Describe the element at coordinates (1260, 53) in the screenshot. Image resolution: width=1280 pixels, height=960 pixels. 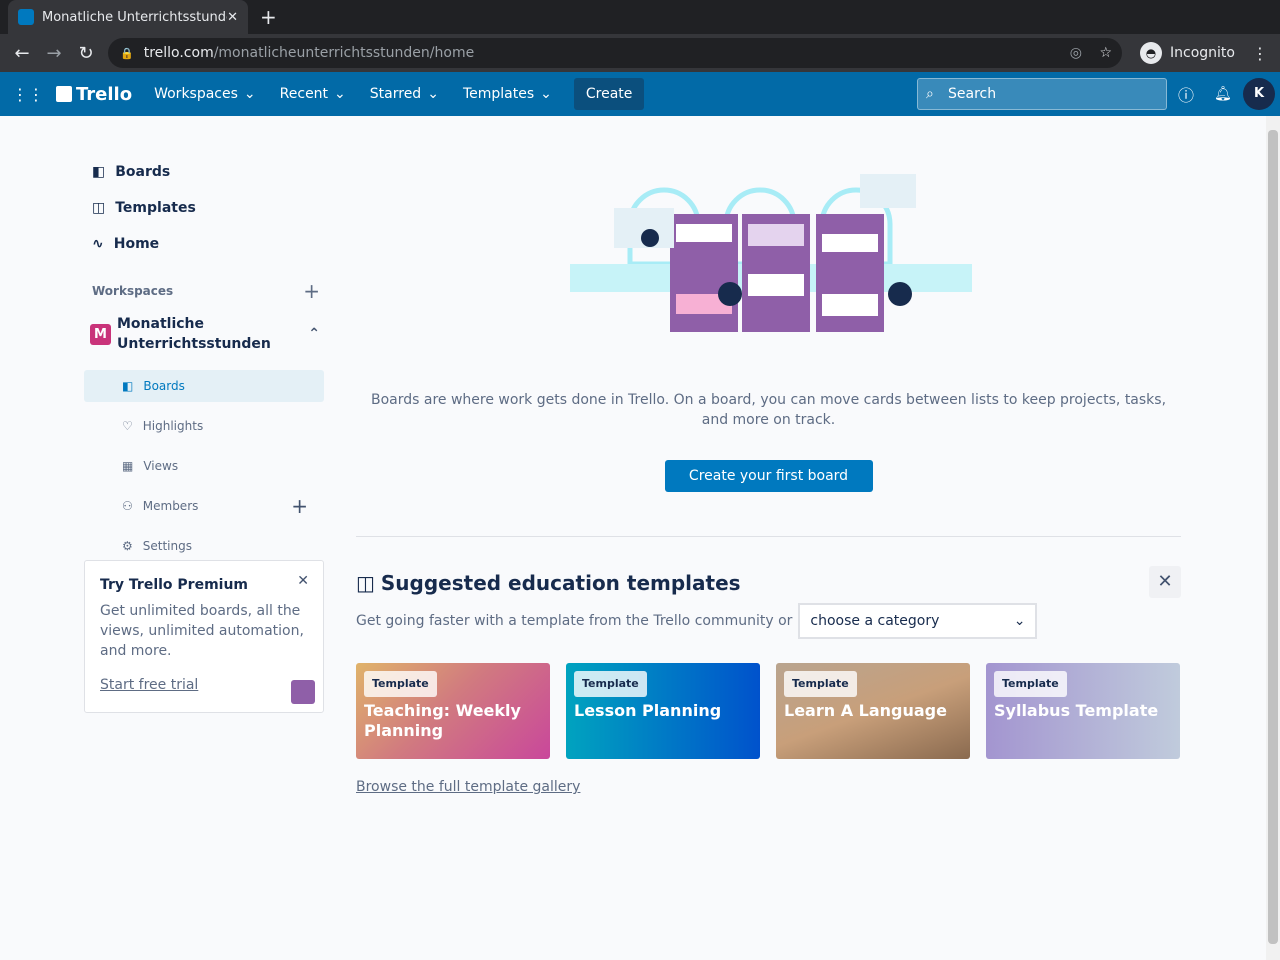
I see `menu-icon: ⋮` at that location.